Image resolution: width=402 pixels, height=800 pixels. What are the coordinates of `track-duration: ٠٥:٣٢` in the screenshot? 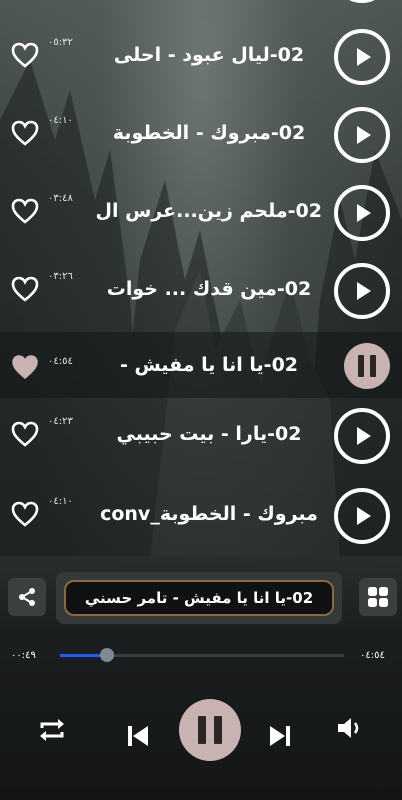 It's located at (60, 42).